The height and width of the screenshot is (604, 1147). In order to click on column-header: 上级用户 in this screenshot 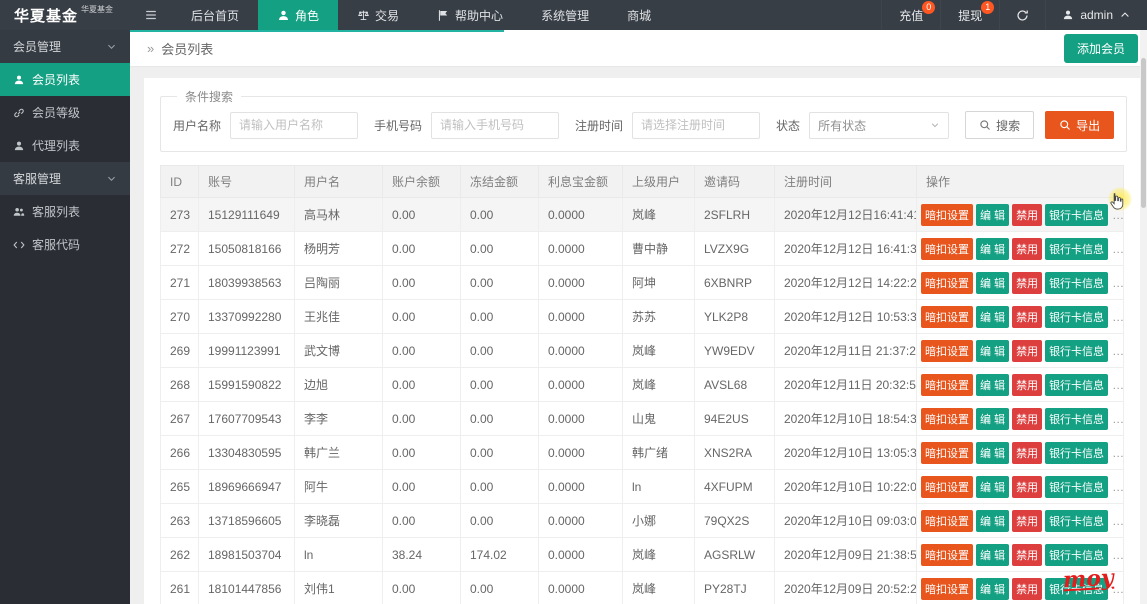, I will do `click(658, 181)`.